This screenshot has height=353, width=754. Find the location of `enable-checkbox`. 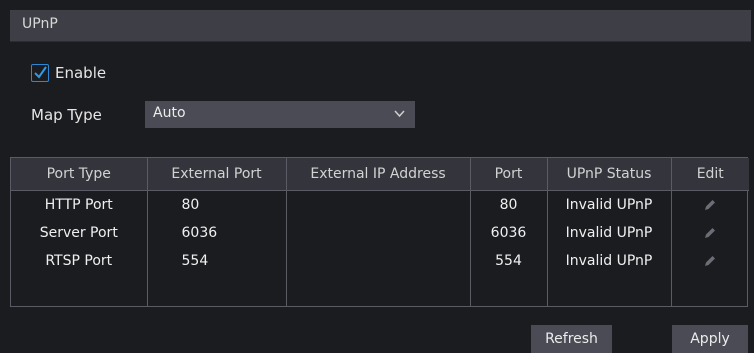

enable-checkbox is located at coordinates (40, 73).